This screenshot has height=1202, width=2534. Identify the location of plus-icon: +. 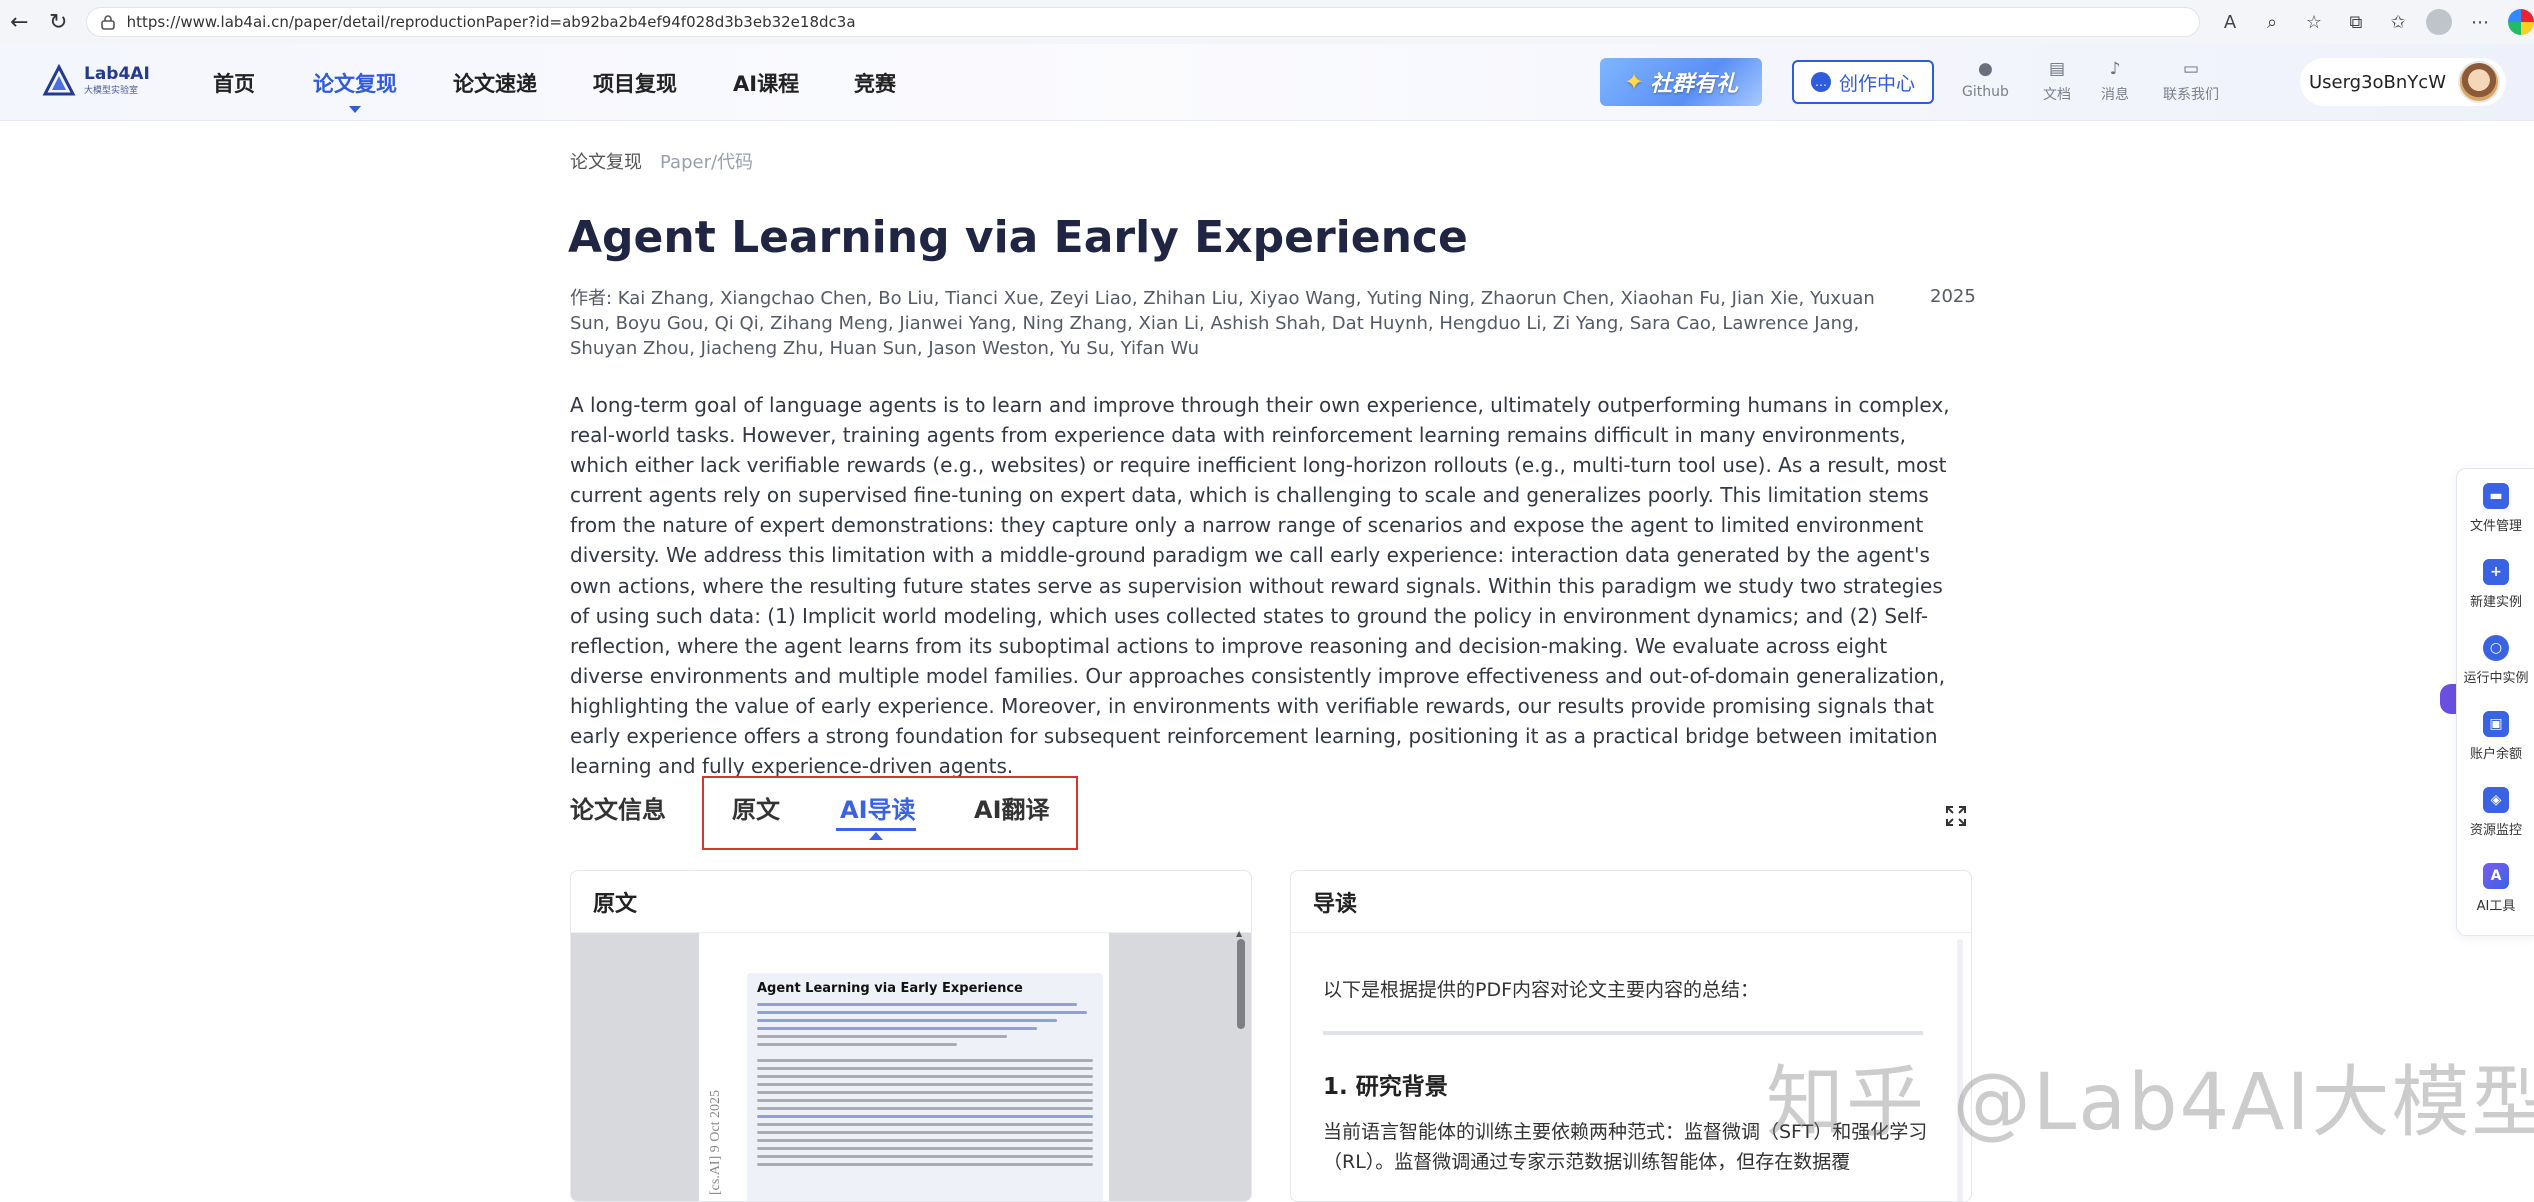
(2496, 572).